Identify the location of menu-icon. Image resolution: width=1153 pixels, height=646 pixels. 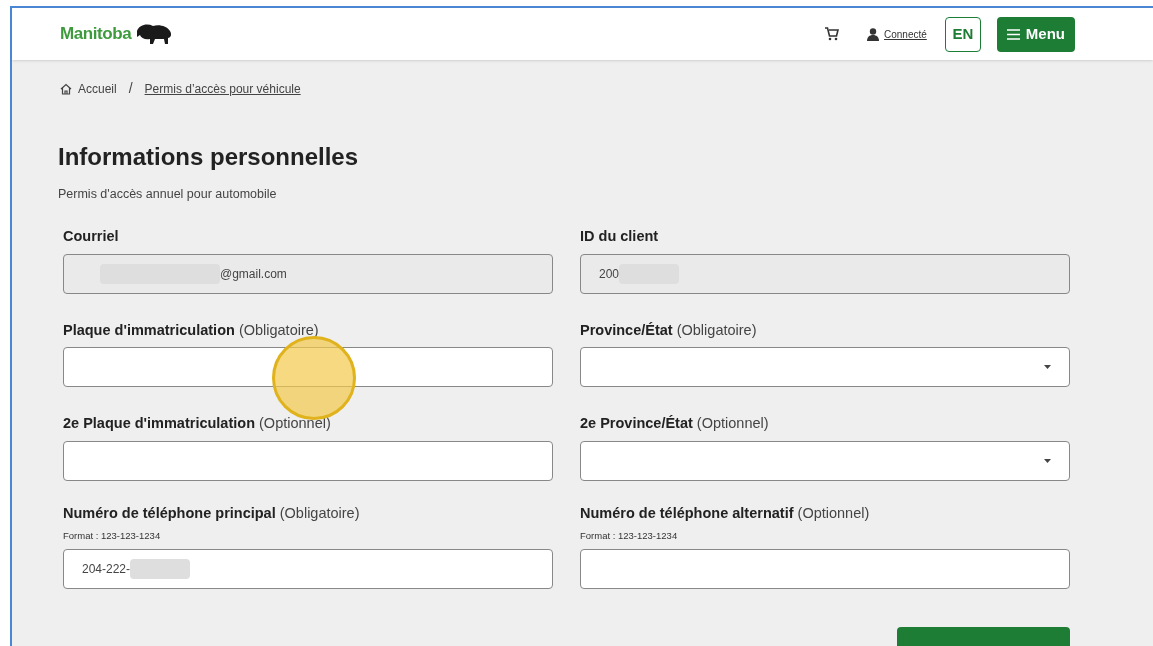
(1013, 34).